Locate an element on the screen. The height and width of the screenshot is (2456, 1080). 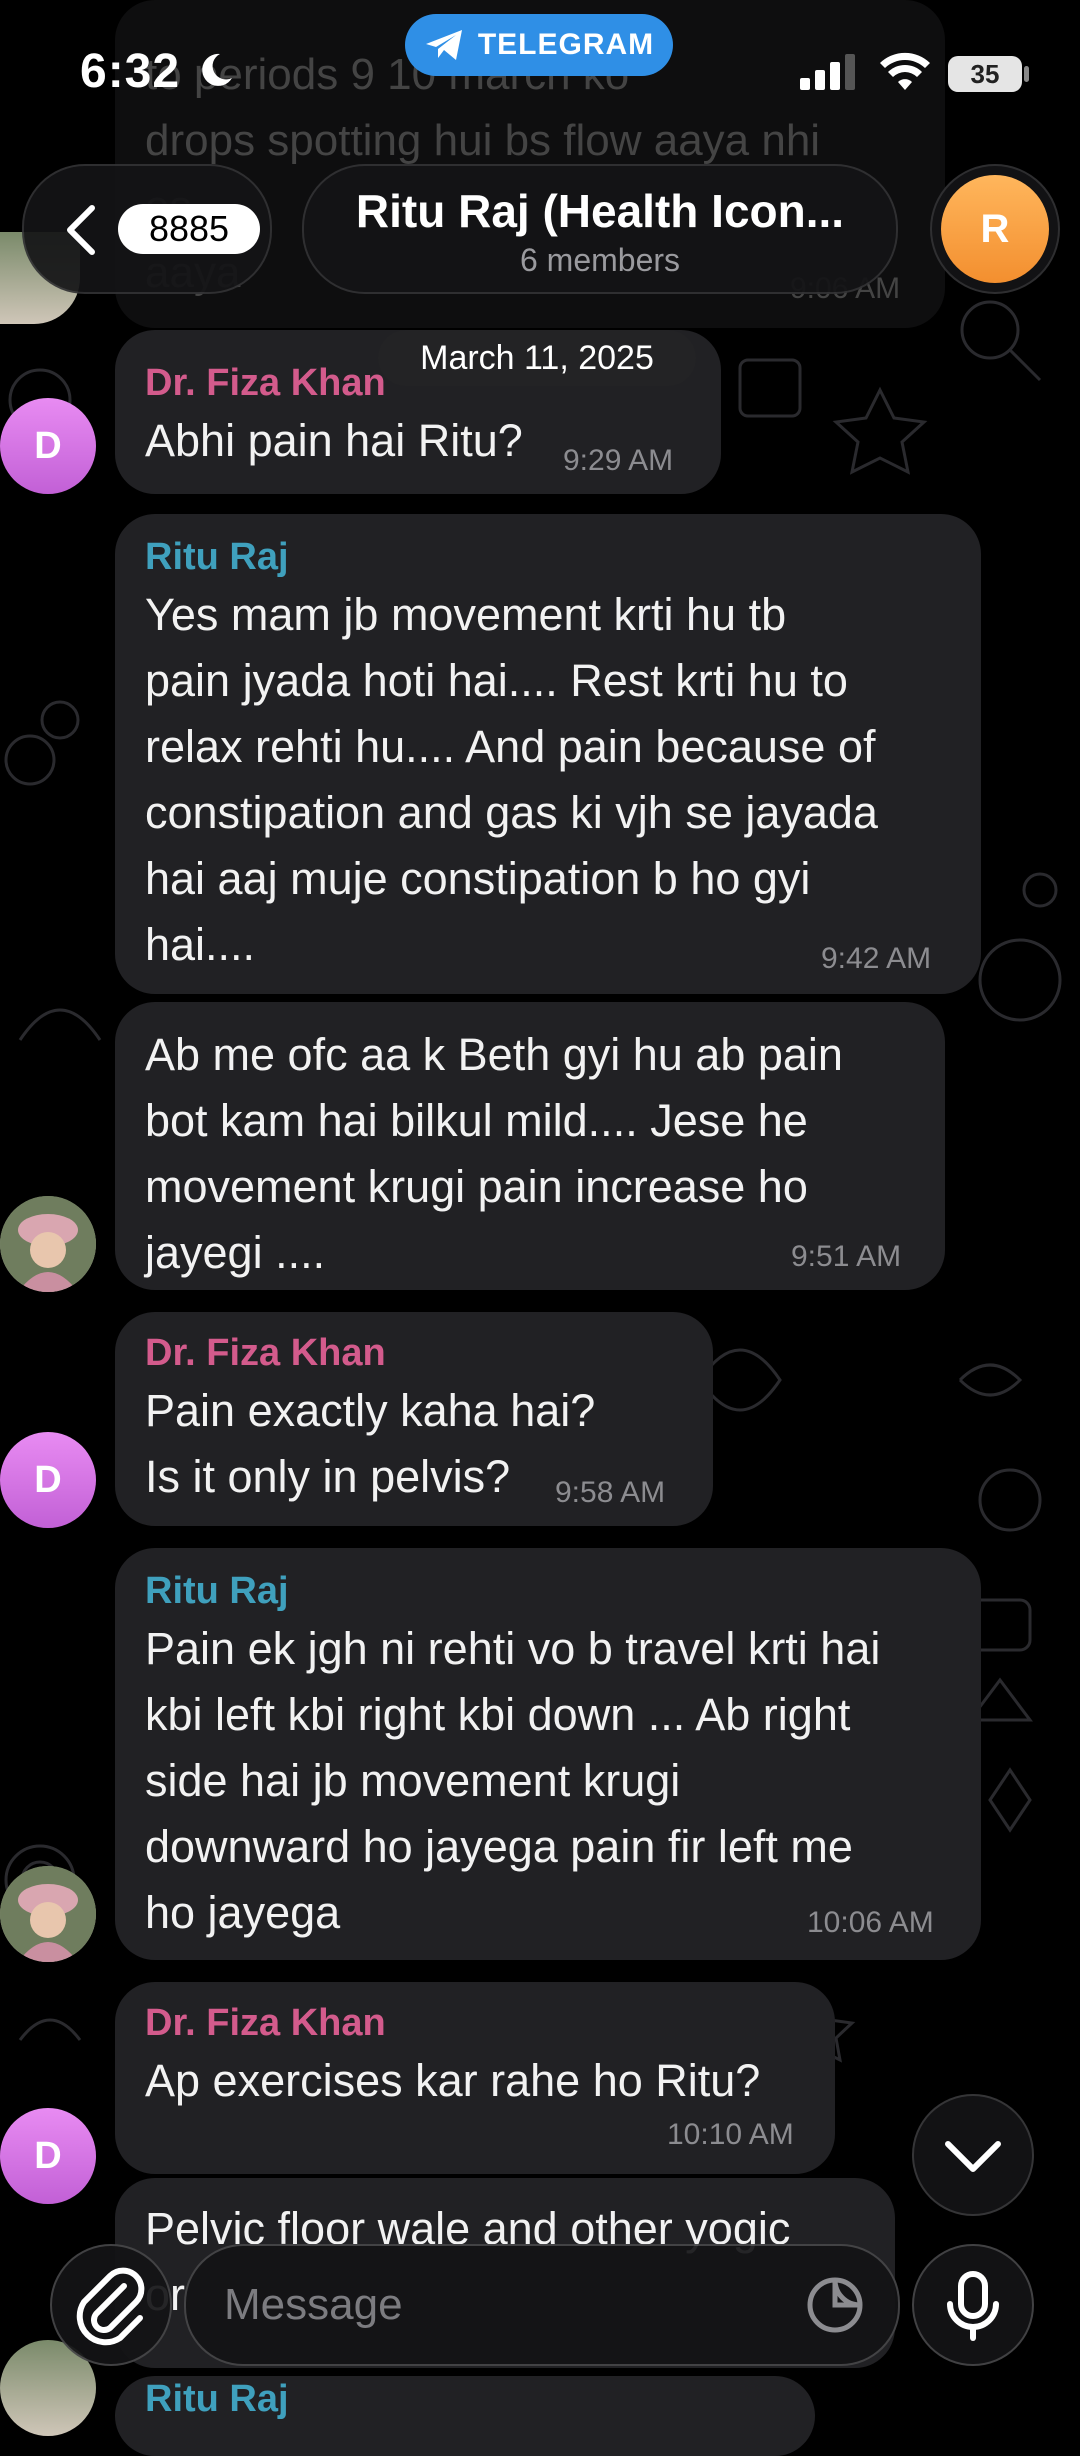
message-text: hai aaj muje constipation b ho gyi is located at coordinates (478, 878).